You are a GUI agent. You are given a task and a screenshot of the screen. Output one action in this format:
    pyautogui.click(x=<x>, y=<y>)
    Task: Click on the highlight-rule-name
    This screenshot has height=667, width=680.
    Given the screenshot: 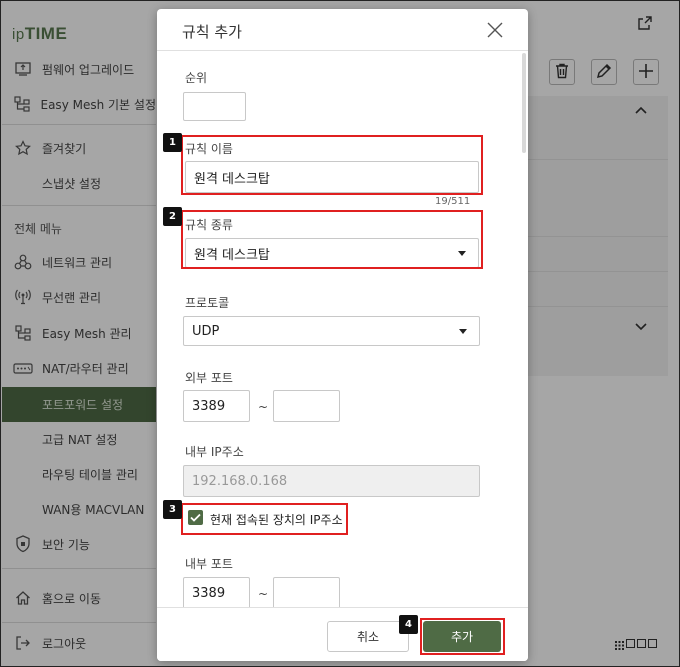 What is the action you would take?
    pyautogui.click(x=332, y=165)
    